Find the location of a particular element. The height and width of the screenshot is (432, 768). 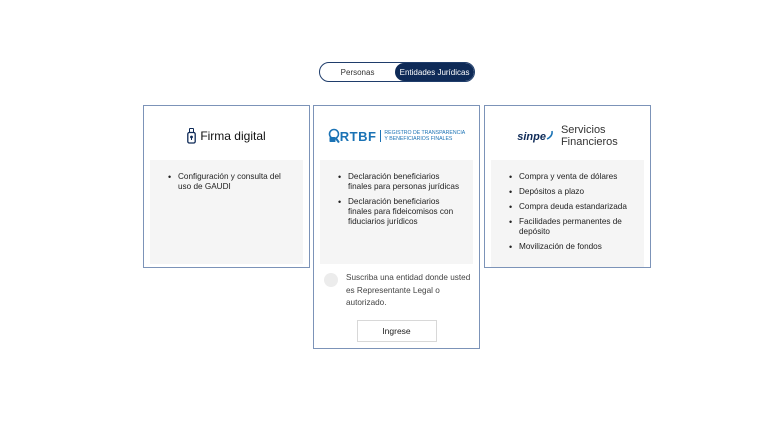

rtbf-logo-subtitle-line-2: Y BENEFICIARIOS FINALES is located at coordinates (418, 139).